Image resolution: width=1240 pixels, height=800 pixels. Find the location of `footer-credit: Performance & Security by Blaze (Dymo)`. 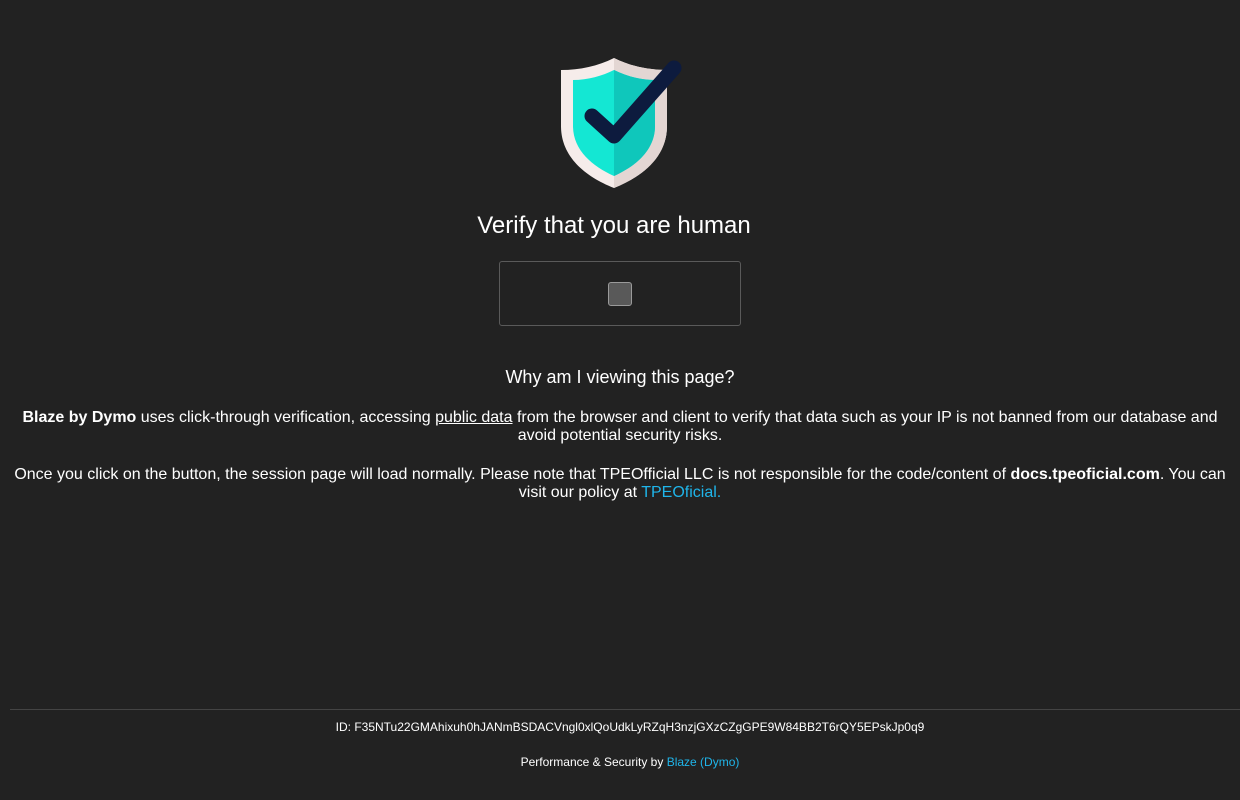

footer-credit: Performance & Security by Blaze (Dymo) is located at coordinates (620, 762).